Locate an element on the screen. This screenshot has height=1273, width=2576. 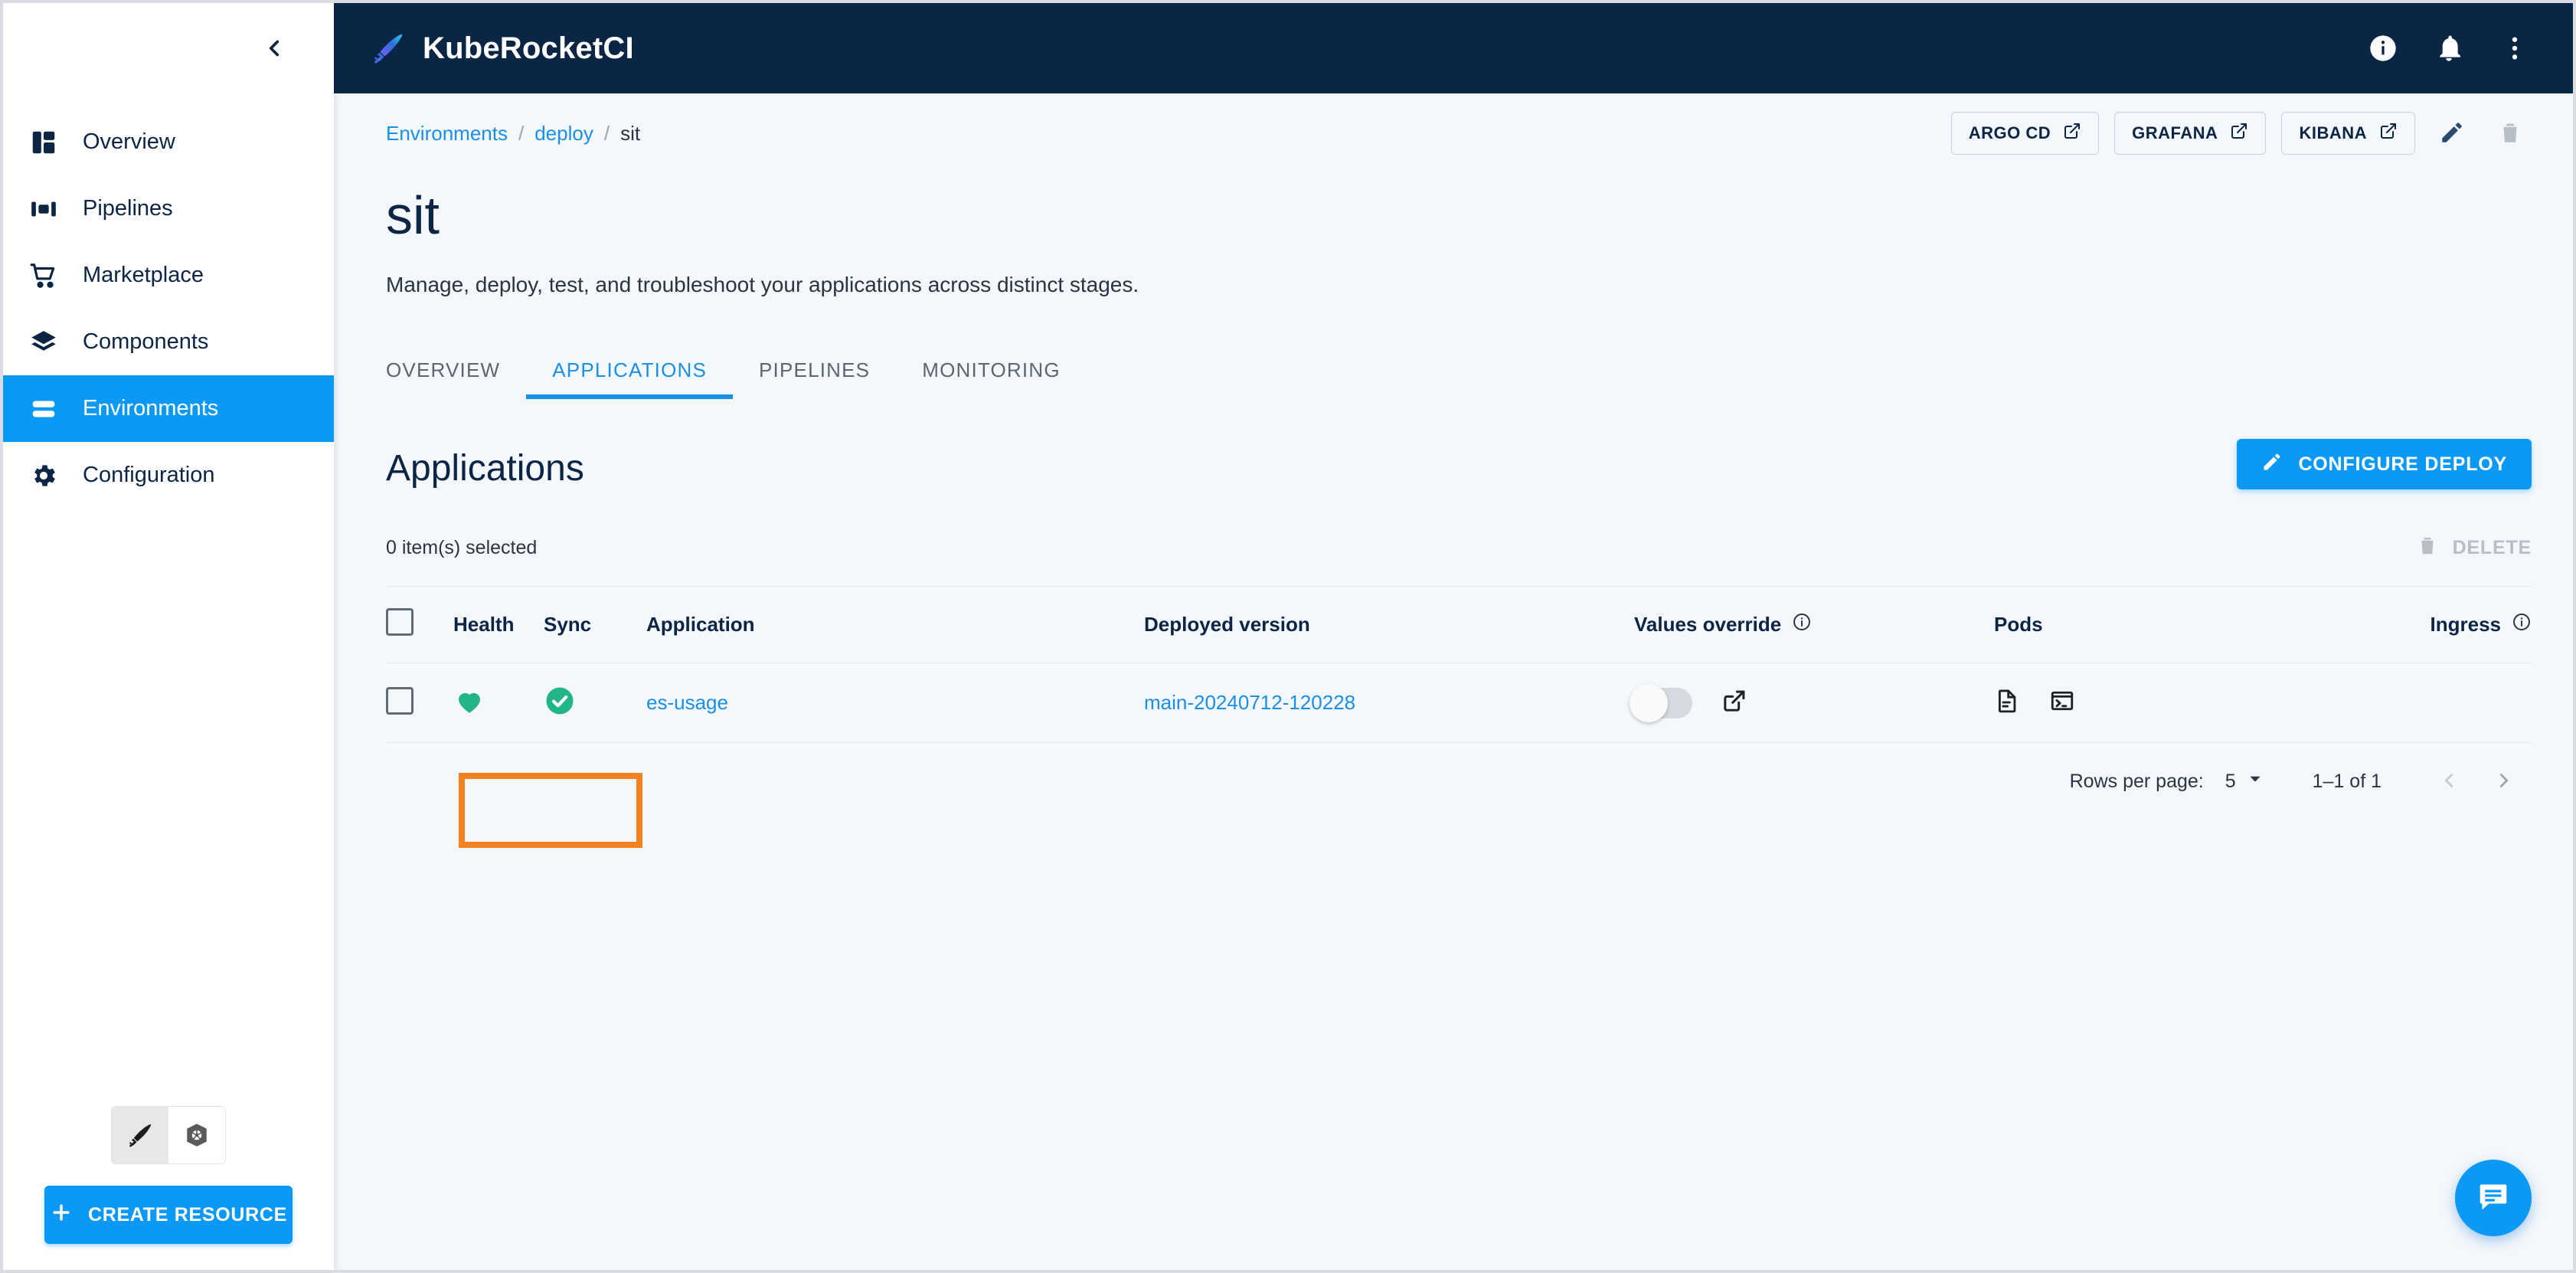
notifications-bell-icon is located at coordinates (2449, 48).